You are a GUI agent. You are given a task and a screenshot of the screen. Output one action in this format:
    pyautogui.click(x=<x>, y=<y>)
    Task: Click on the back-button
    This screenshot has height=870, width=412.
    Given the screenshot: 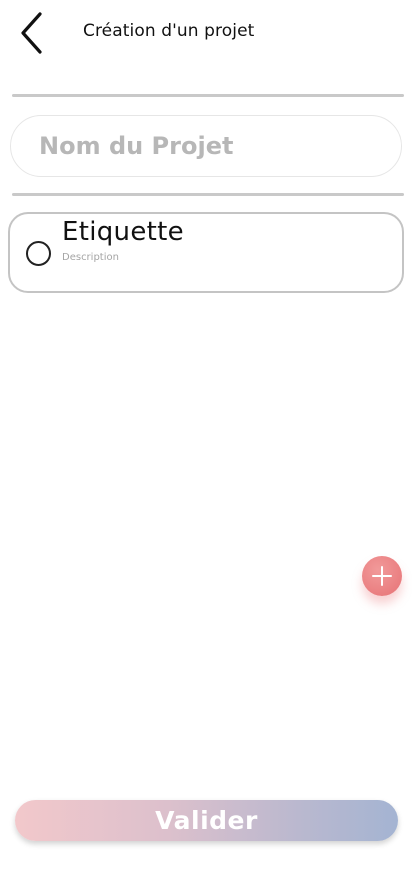 What is the action you would take?
    pyautogui.click(x=32, y=33)
    